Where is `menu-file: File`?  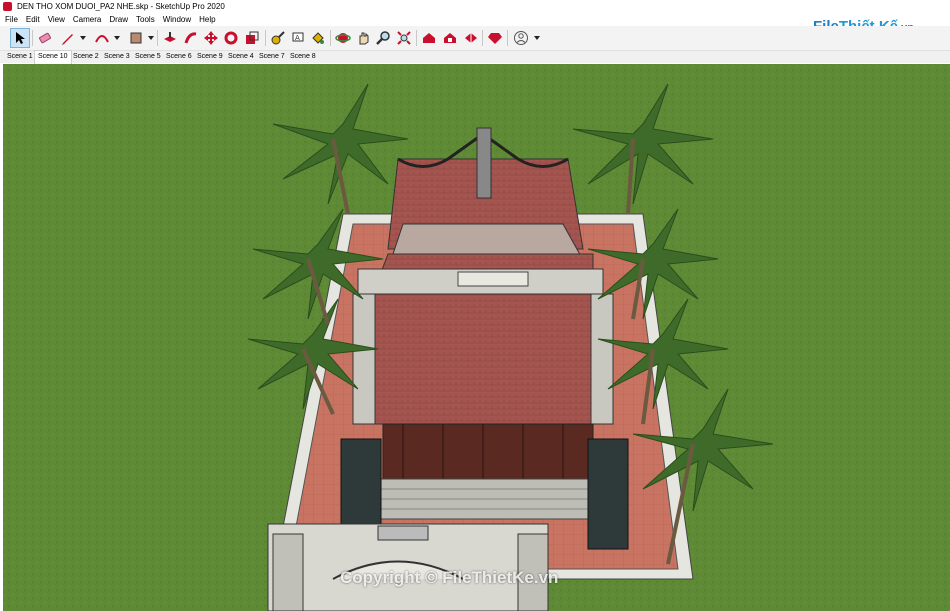
menu-file: File is located at coordinates (11, 19).